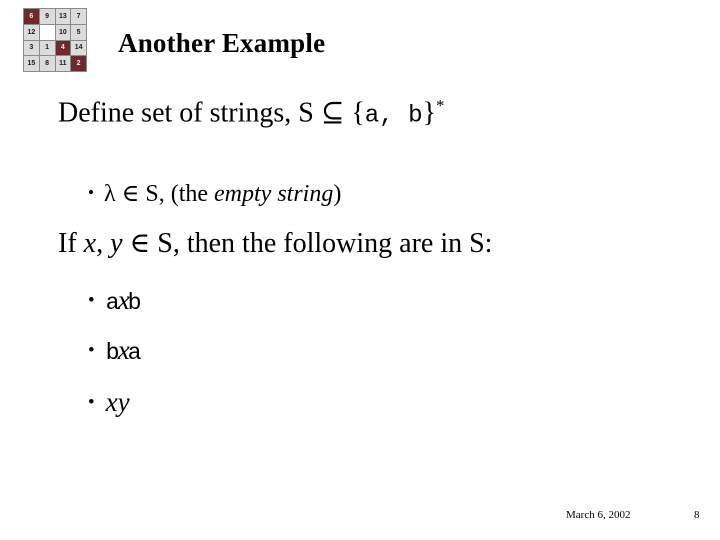 Image resolution: width=720 pixels, height=540 pixels. I want to click on puzzle-cell: 4, so click(63, 48).